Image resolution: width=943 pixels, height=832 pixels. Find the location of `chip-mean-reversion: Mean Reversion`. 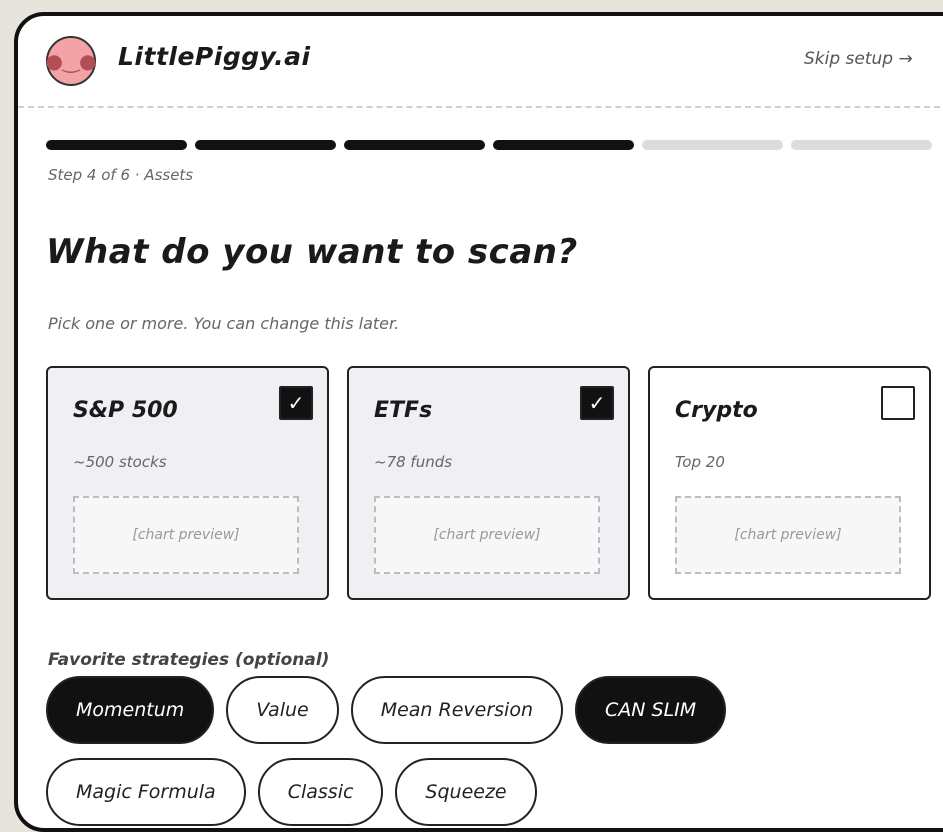

chip-mean-reversion: Mean Reversion is located at coordinates (456, 710).